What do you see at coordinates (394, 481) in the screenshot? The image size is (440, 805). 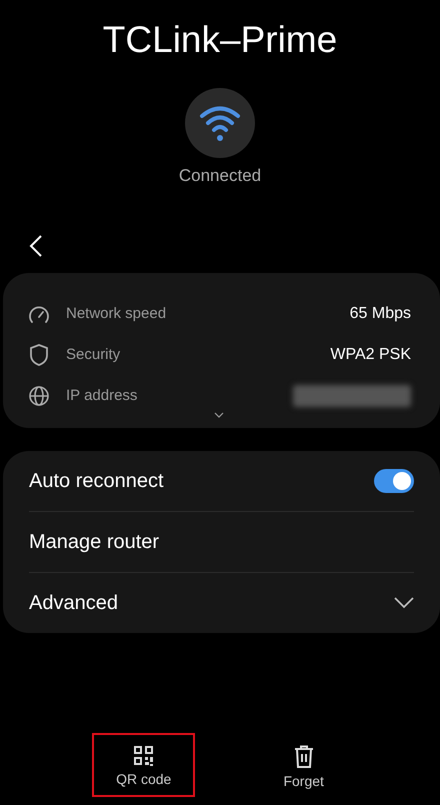 I see `toggle-switch` at bounding box center [394, 481].